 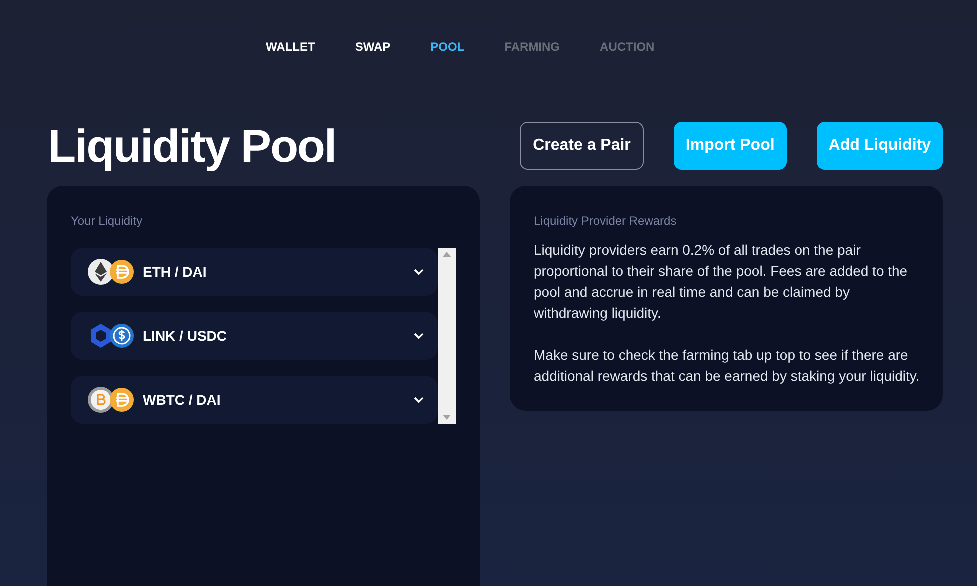 I want to click on dollar-coin-icon, so click(x=122, y=336).